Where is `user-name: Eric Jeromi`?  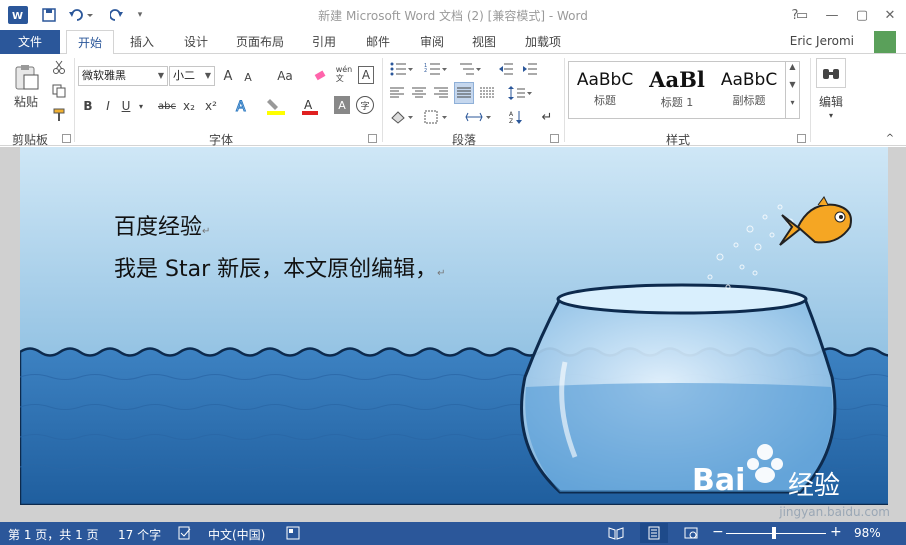
user-name: Eric Jeromi is located at coordinates (822, 41).